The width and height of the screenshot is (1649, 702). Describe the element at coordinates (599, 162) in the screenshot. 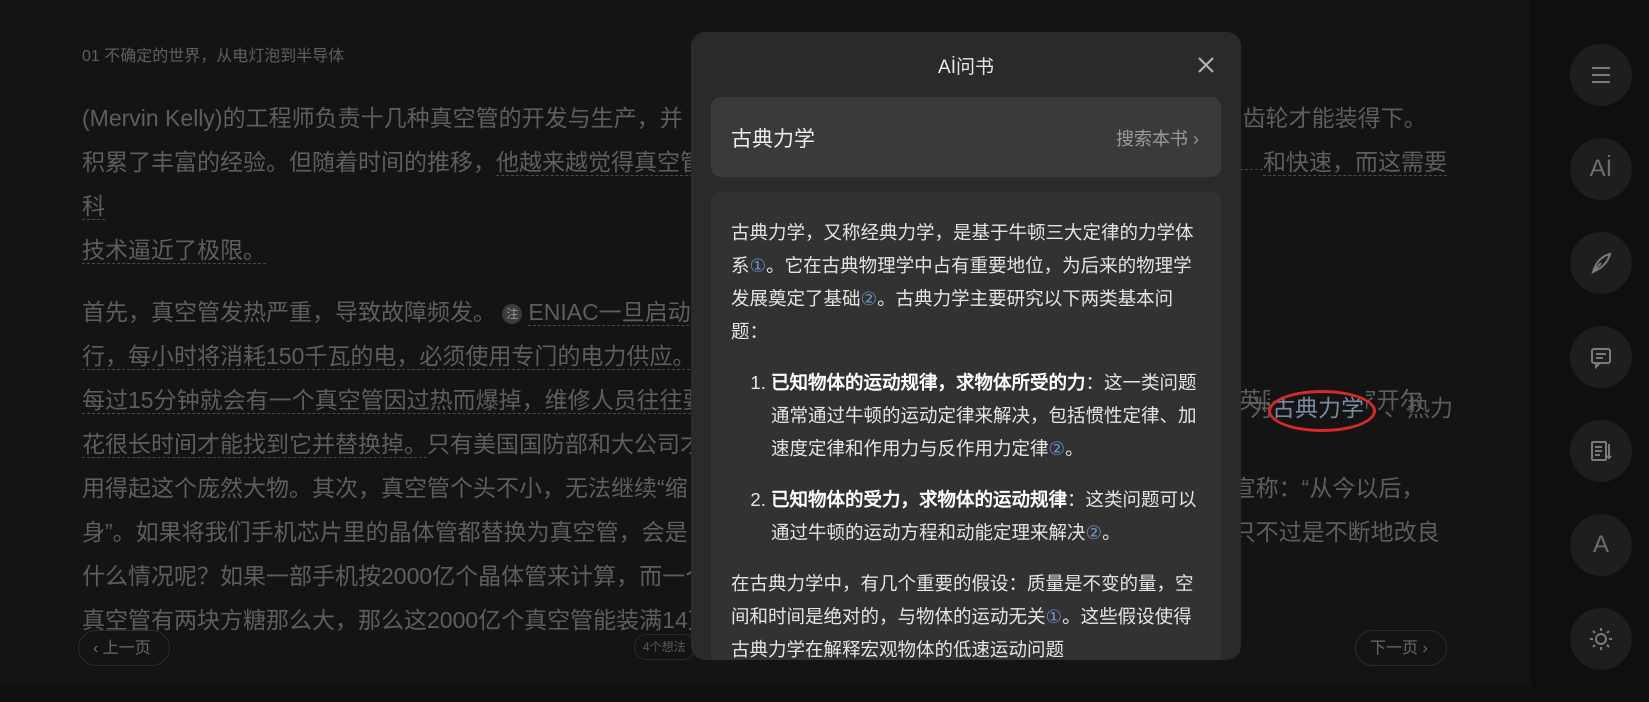

I see `underlined-text: 他越来越觉得真空管` at that location.